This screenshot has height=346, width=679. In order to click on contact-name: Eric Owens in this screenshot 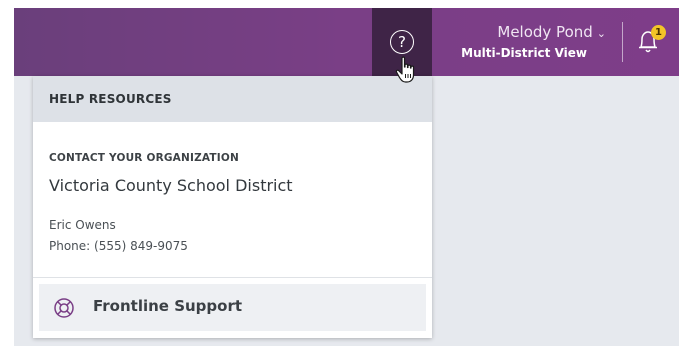, I will do `click(82, 225)`.